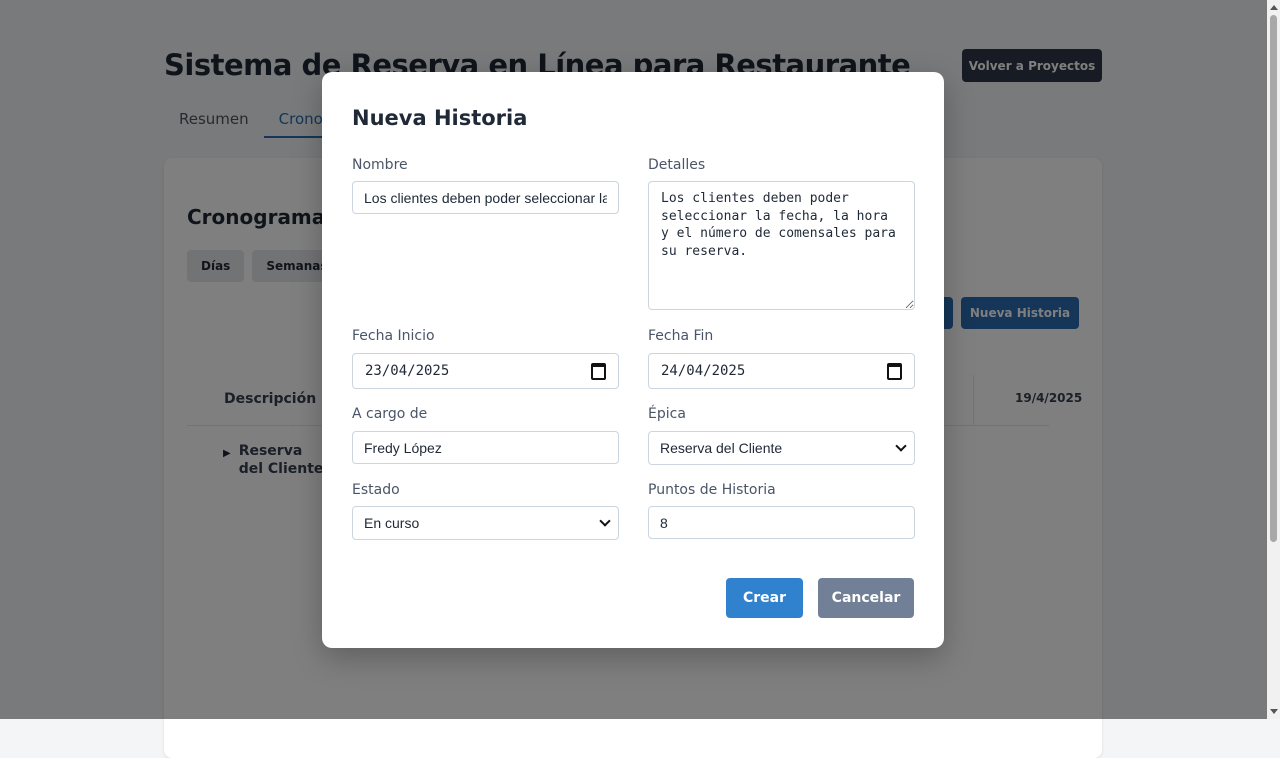 The width and height of the screenshot is (1280, 758). What do you see at coordinates (712, 490) in the screenshot?
I see `puntos-label: Puntos de Historia` at bounding box center [712, 490].